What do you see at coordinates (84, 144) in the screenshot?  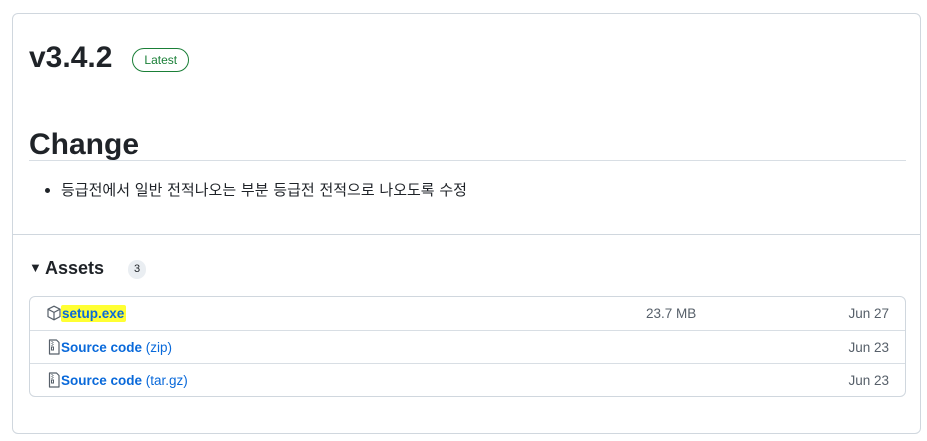 I see `notes-heading: Change` at bounding box center [84, 144].